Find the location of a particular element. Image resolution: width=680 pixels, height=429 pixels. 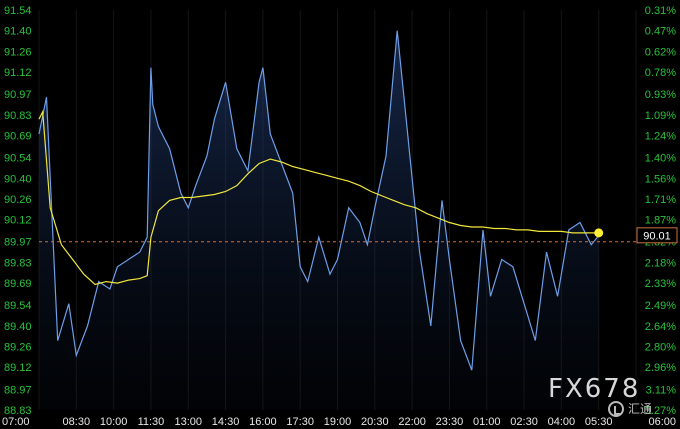

y-tick-label: 88.97 is located at coordinates (18, 390).